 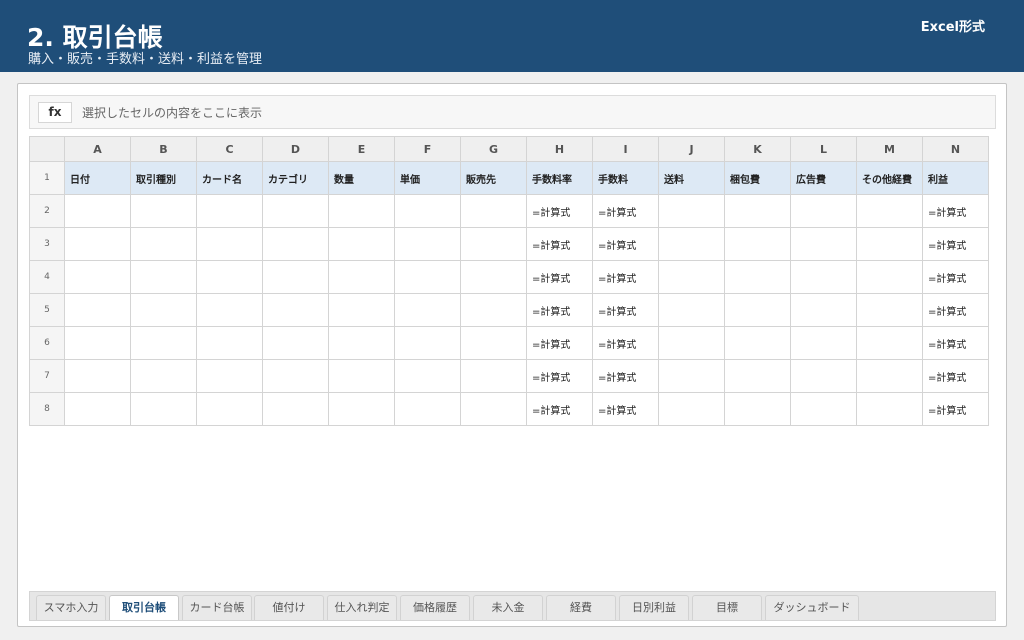 What do you see at coordinates (362, 607) in the screenshot?
I see `sheet-tab: 仕入れ判定` at bounding box center [362, 607].